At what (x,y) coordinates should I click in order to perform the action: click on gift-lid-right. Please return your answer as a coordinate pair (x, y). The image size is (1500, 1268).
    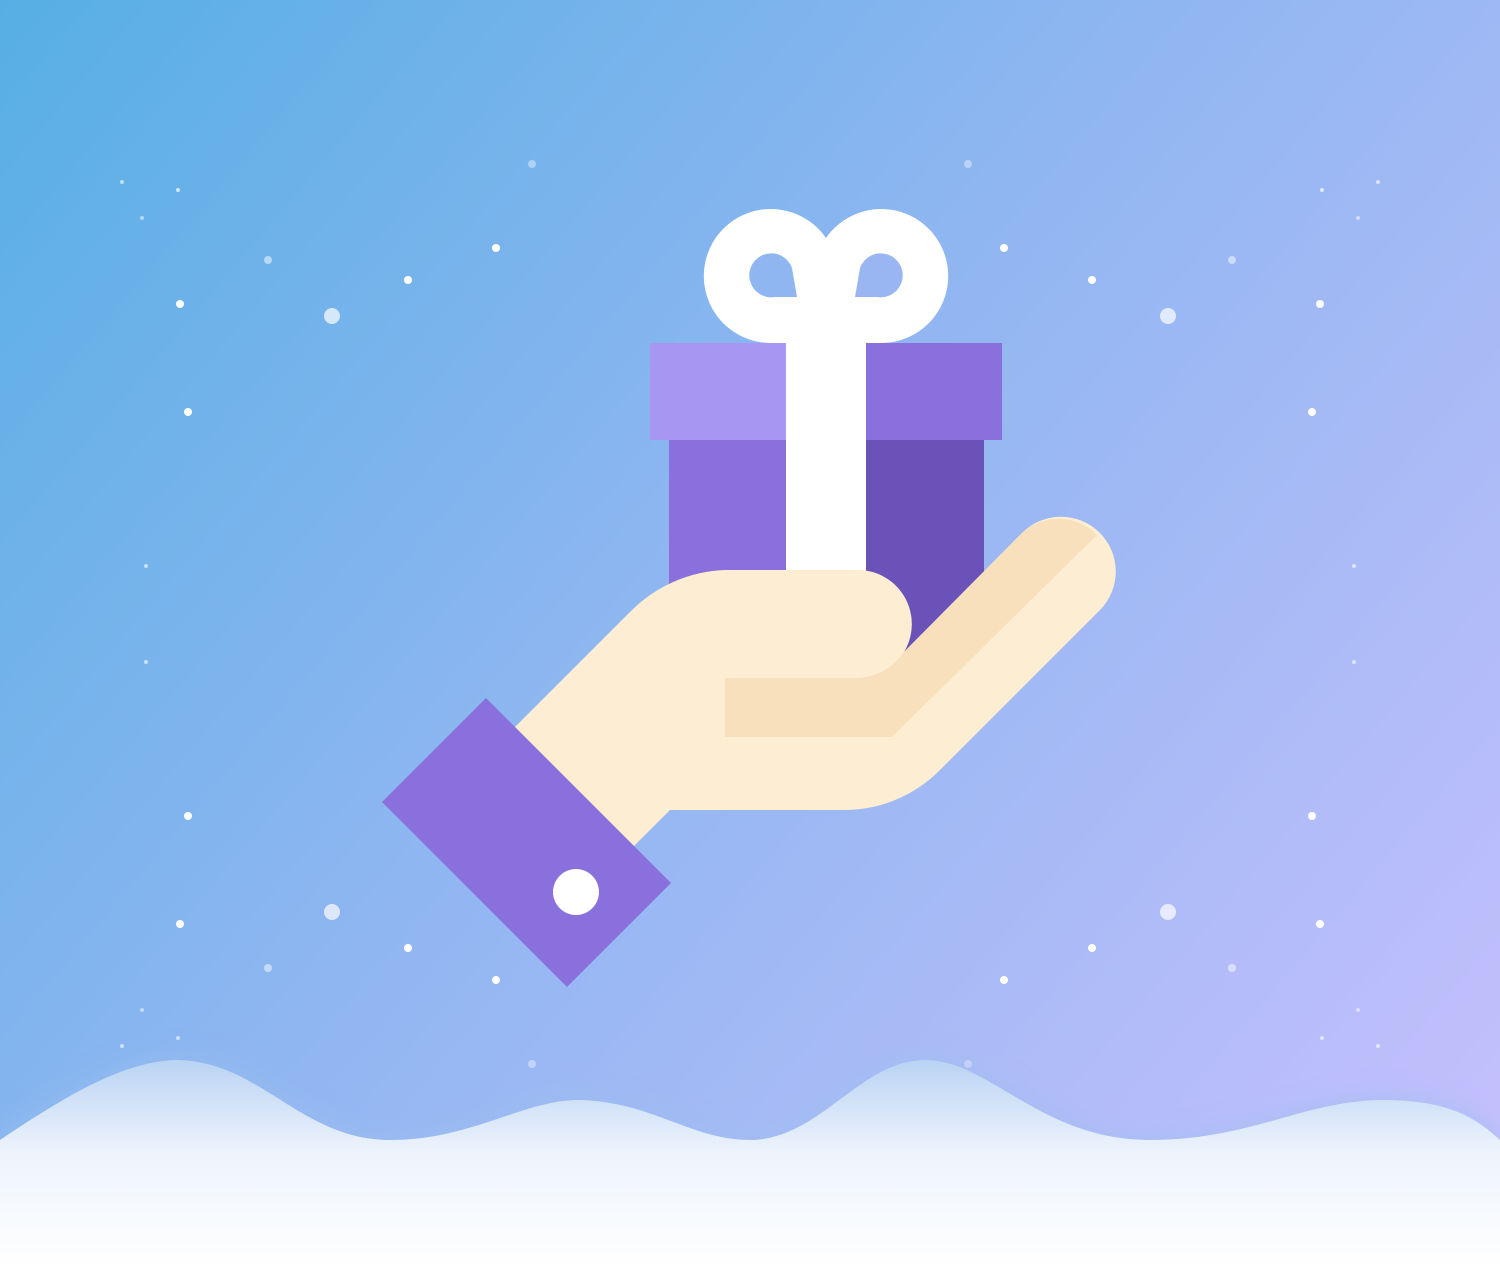
    Looking at the image, I should click on (934, 391).